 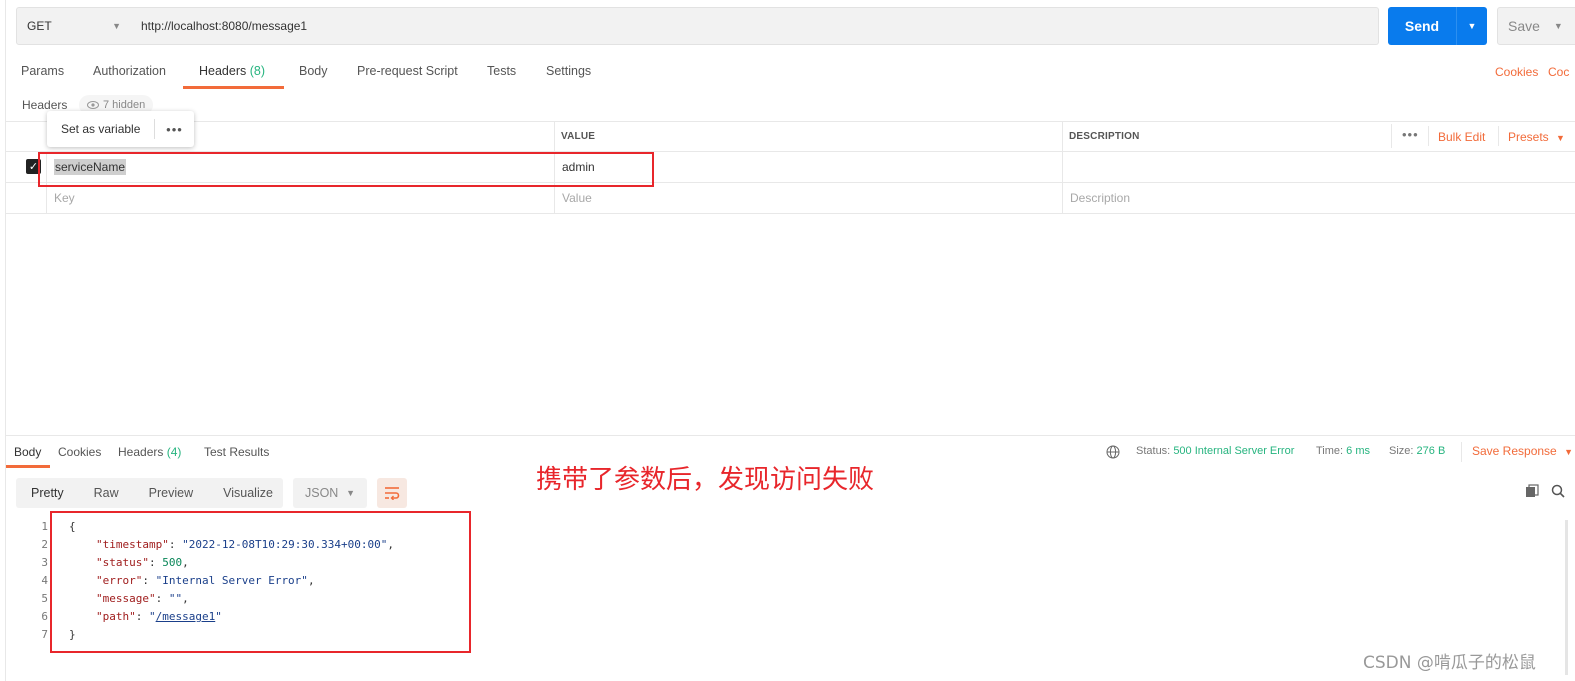 What do you see at coordinates (260, 582) in the screenshot?
I see `annotation-box-response` at bounding box center [260, 582].